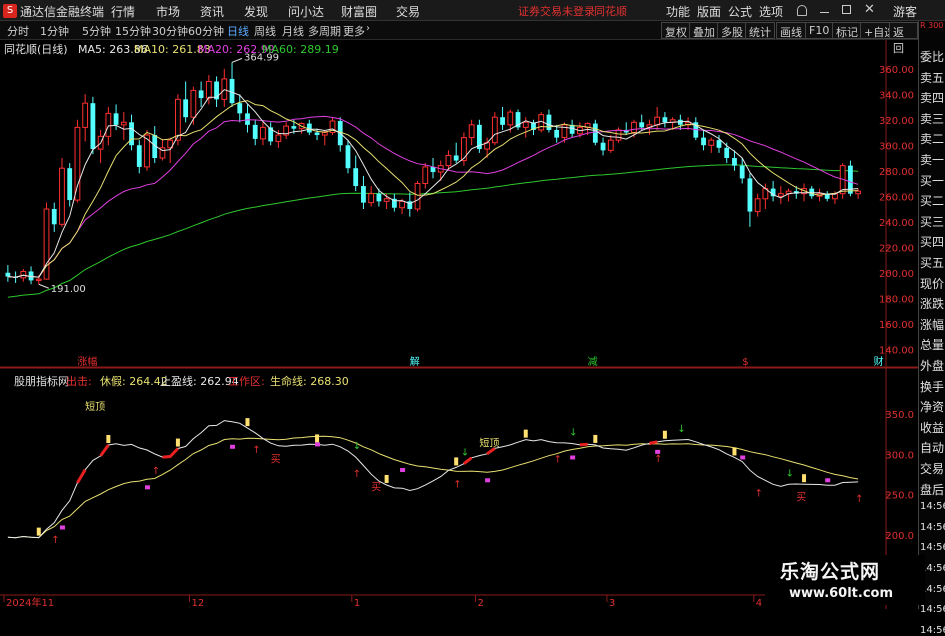  Describe the element at coordinates (932, 97) in the screenshot. I see `side-label: 卖四` at that location.